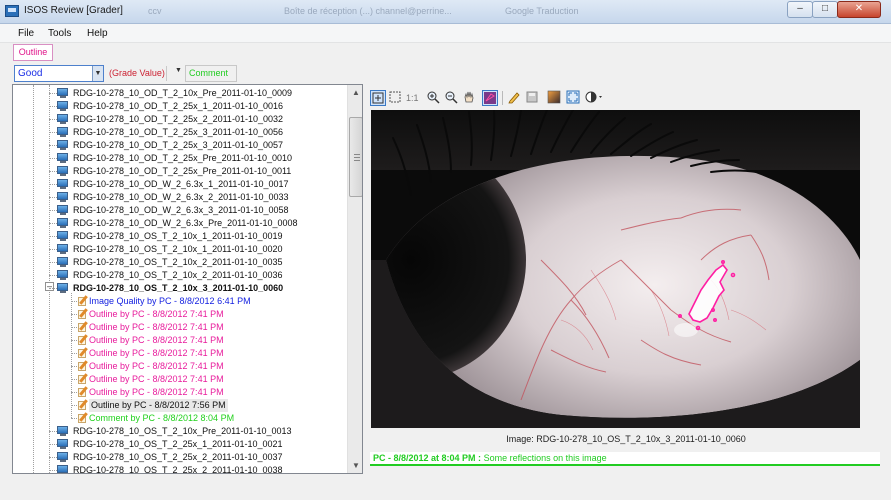  Describe the element at coordinates (825, 9) in the screenshot. I see `maximize-button: □` at that location.